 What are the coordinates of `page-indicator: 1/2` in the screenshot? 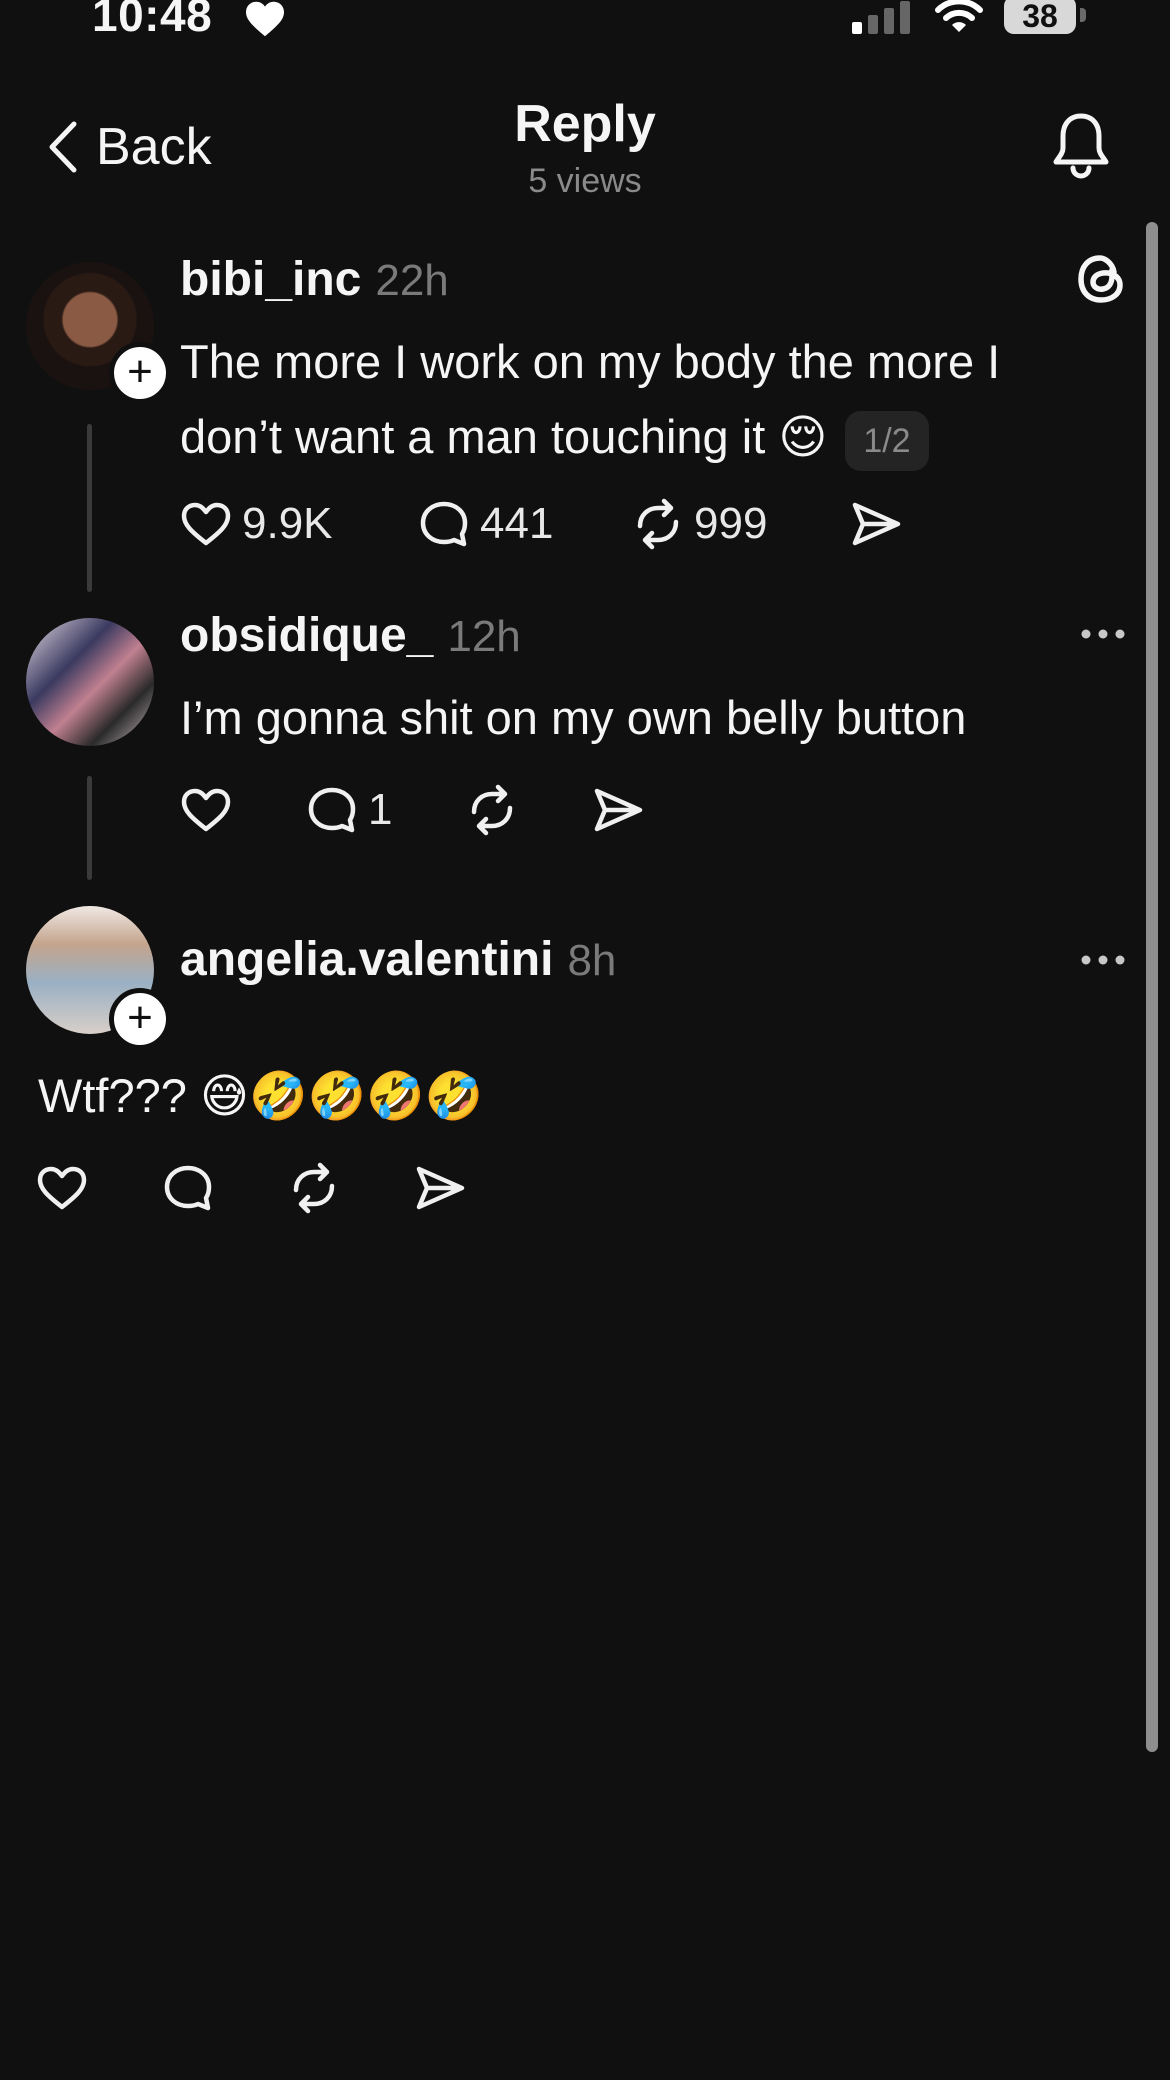 It's located at (887, 440).